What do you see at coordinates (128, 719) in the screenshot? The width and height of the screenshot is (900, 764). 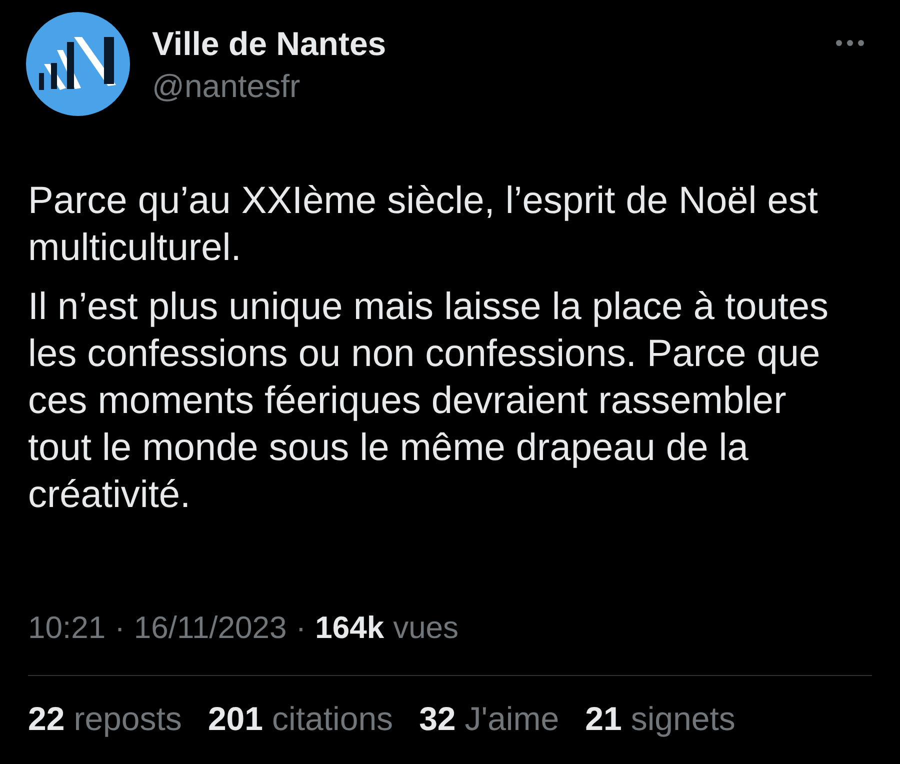 I see `stat-label: reposts` at bounding box center [128, 719].